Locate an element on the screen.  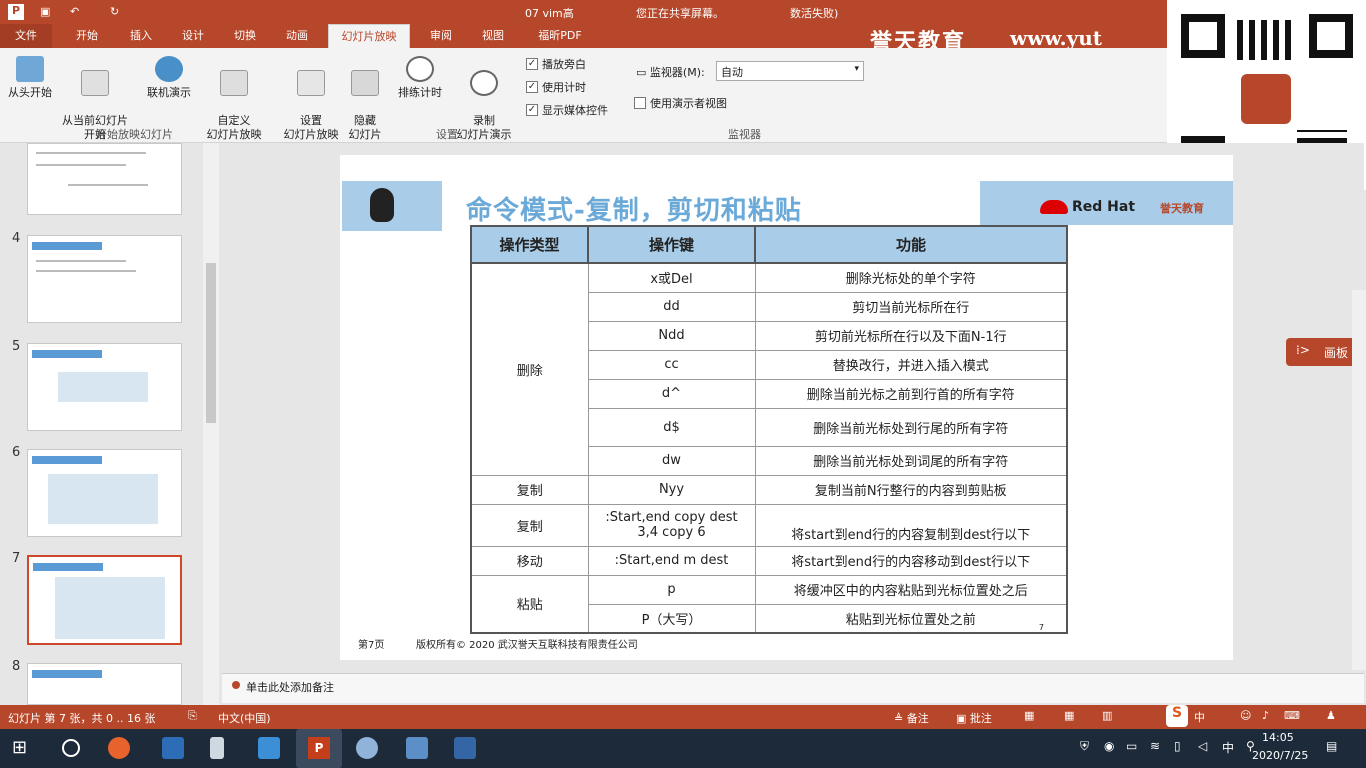
tab-file: 文件 is located at coordinates (26, 36).